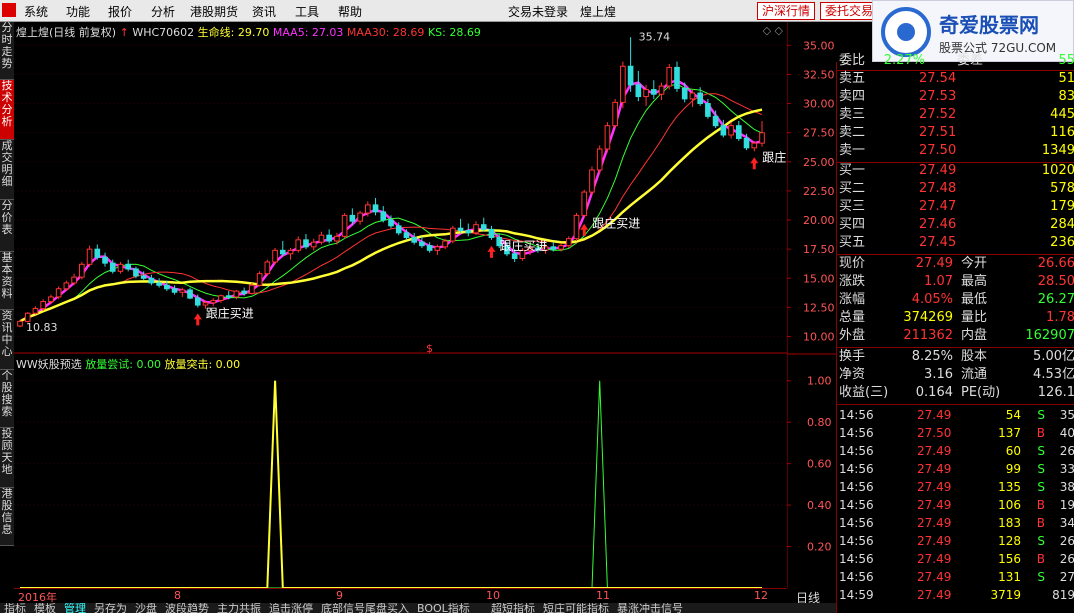  Describe the element at coordinates (307, 11) in the screenshot. I see `menu-tools: 工具` at that location.